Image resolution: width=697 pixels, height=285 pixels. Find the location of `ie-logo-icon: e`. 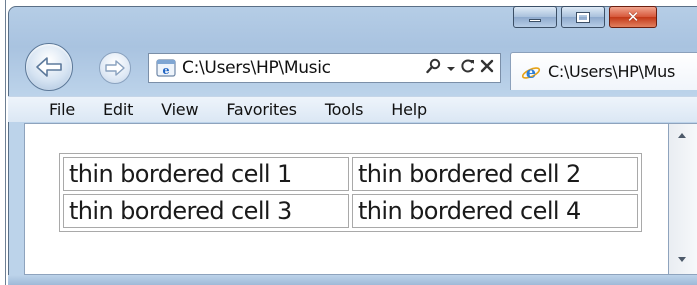

ie-logo-icon: e is located at coordinates (531, 72).